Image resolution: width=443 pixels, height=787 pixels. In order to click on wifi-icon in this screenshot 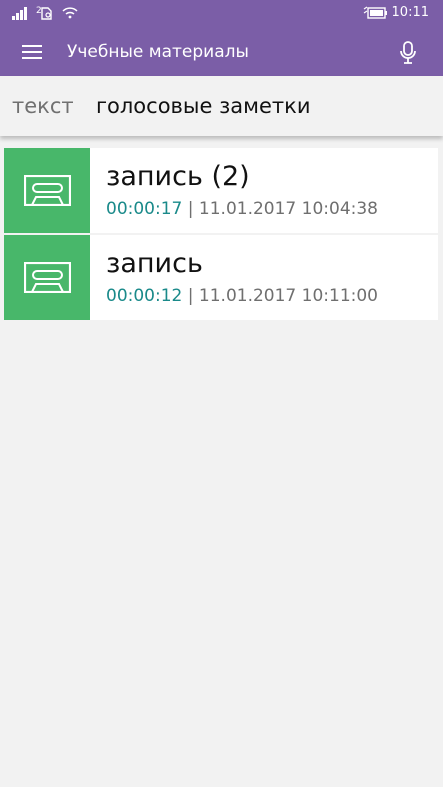, I will do `click(70, 13)`.